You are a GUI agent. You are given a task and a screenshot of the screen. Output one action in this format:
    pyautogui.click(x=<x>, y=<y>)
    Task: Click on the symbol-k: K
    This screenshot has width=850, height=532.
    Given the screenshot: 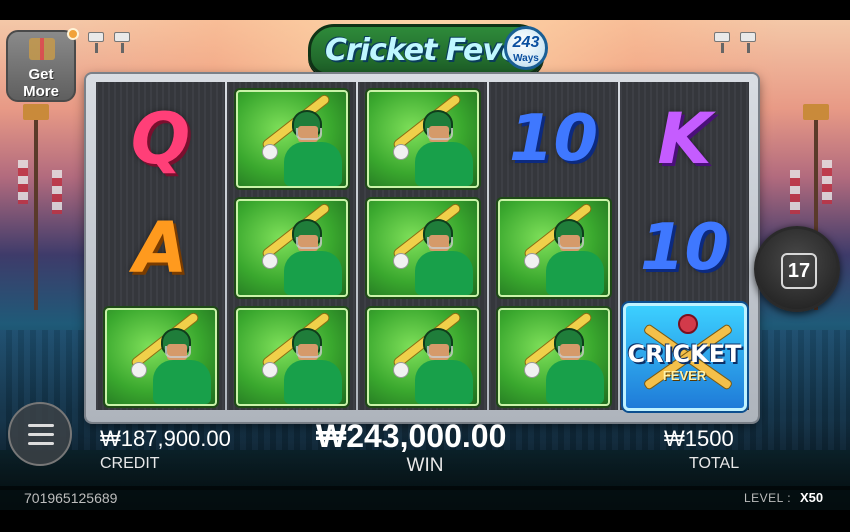 What is the action you would take?
    pyautogui.click(x=684, y=138)
    